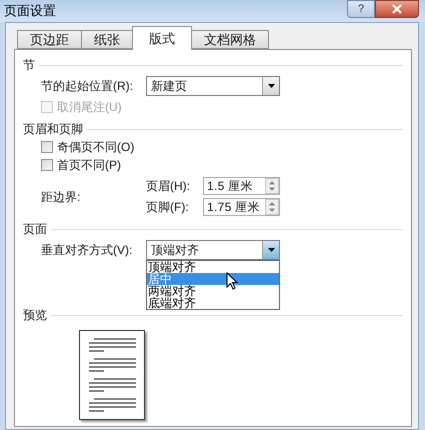 The height and width of the screenshot is (430, 425). What do you see at coordinates (361, 9) in the screenshot?
I see `help-button: ?` at bounding box center [361, 9].